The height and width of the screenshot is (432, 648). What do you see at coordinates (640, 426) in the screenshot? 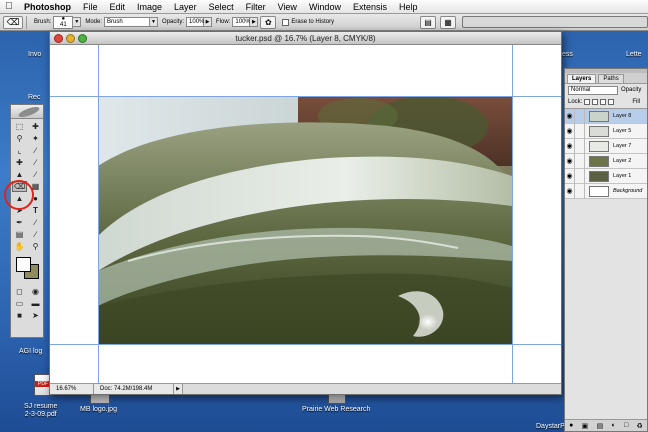
I see `trash-icon: ♻` at bounding box center [640, 426].